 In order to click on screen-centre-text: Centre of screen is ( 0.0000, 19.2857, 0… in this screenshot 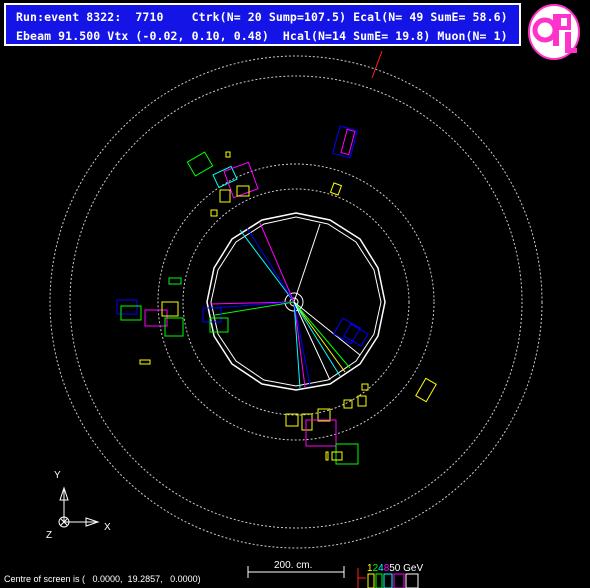, I will do `click(102, 579)`.